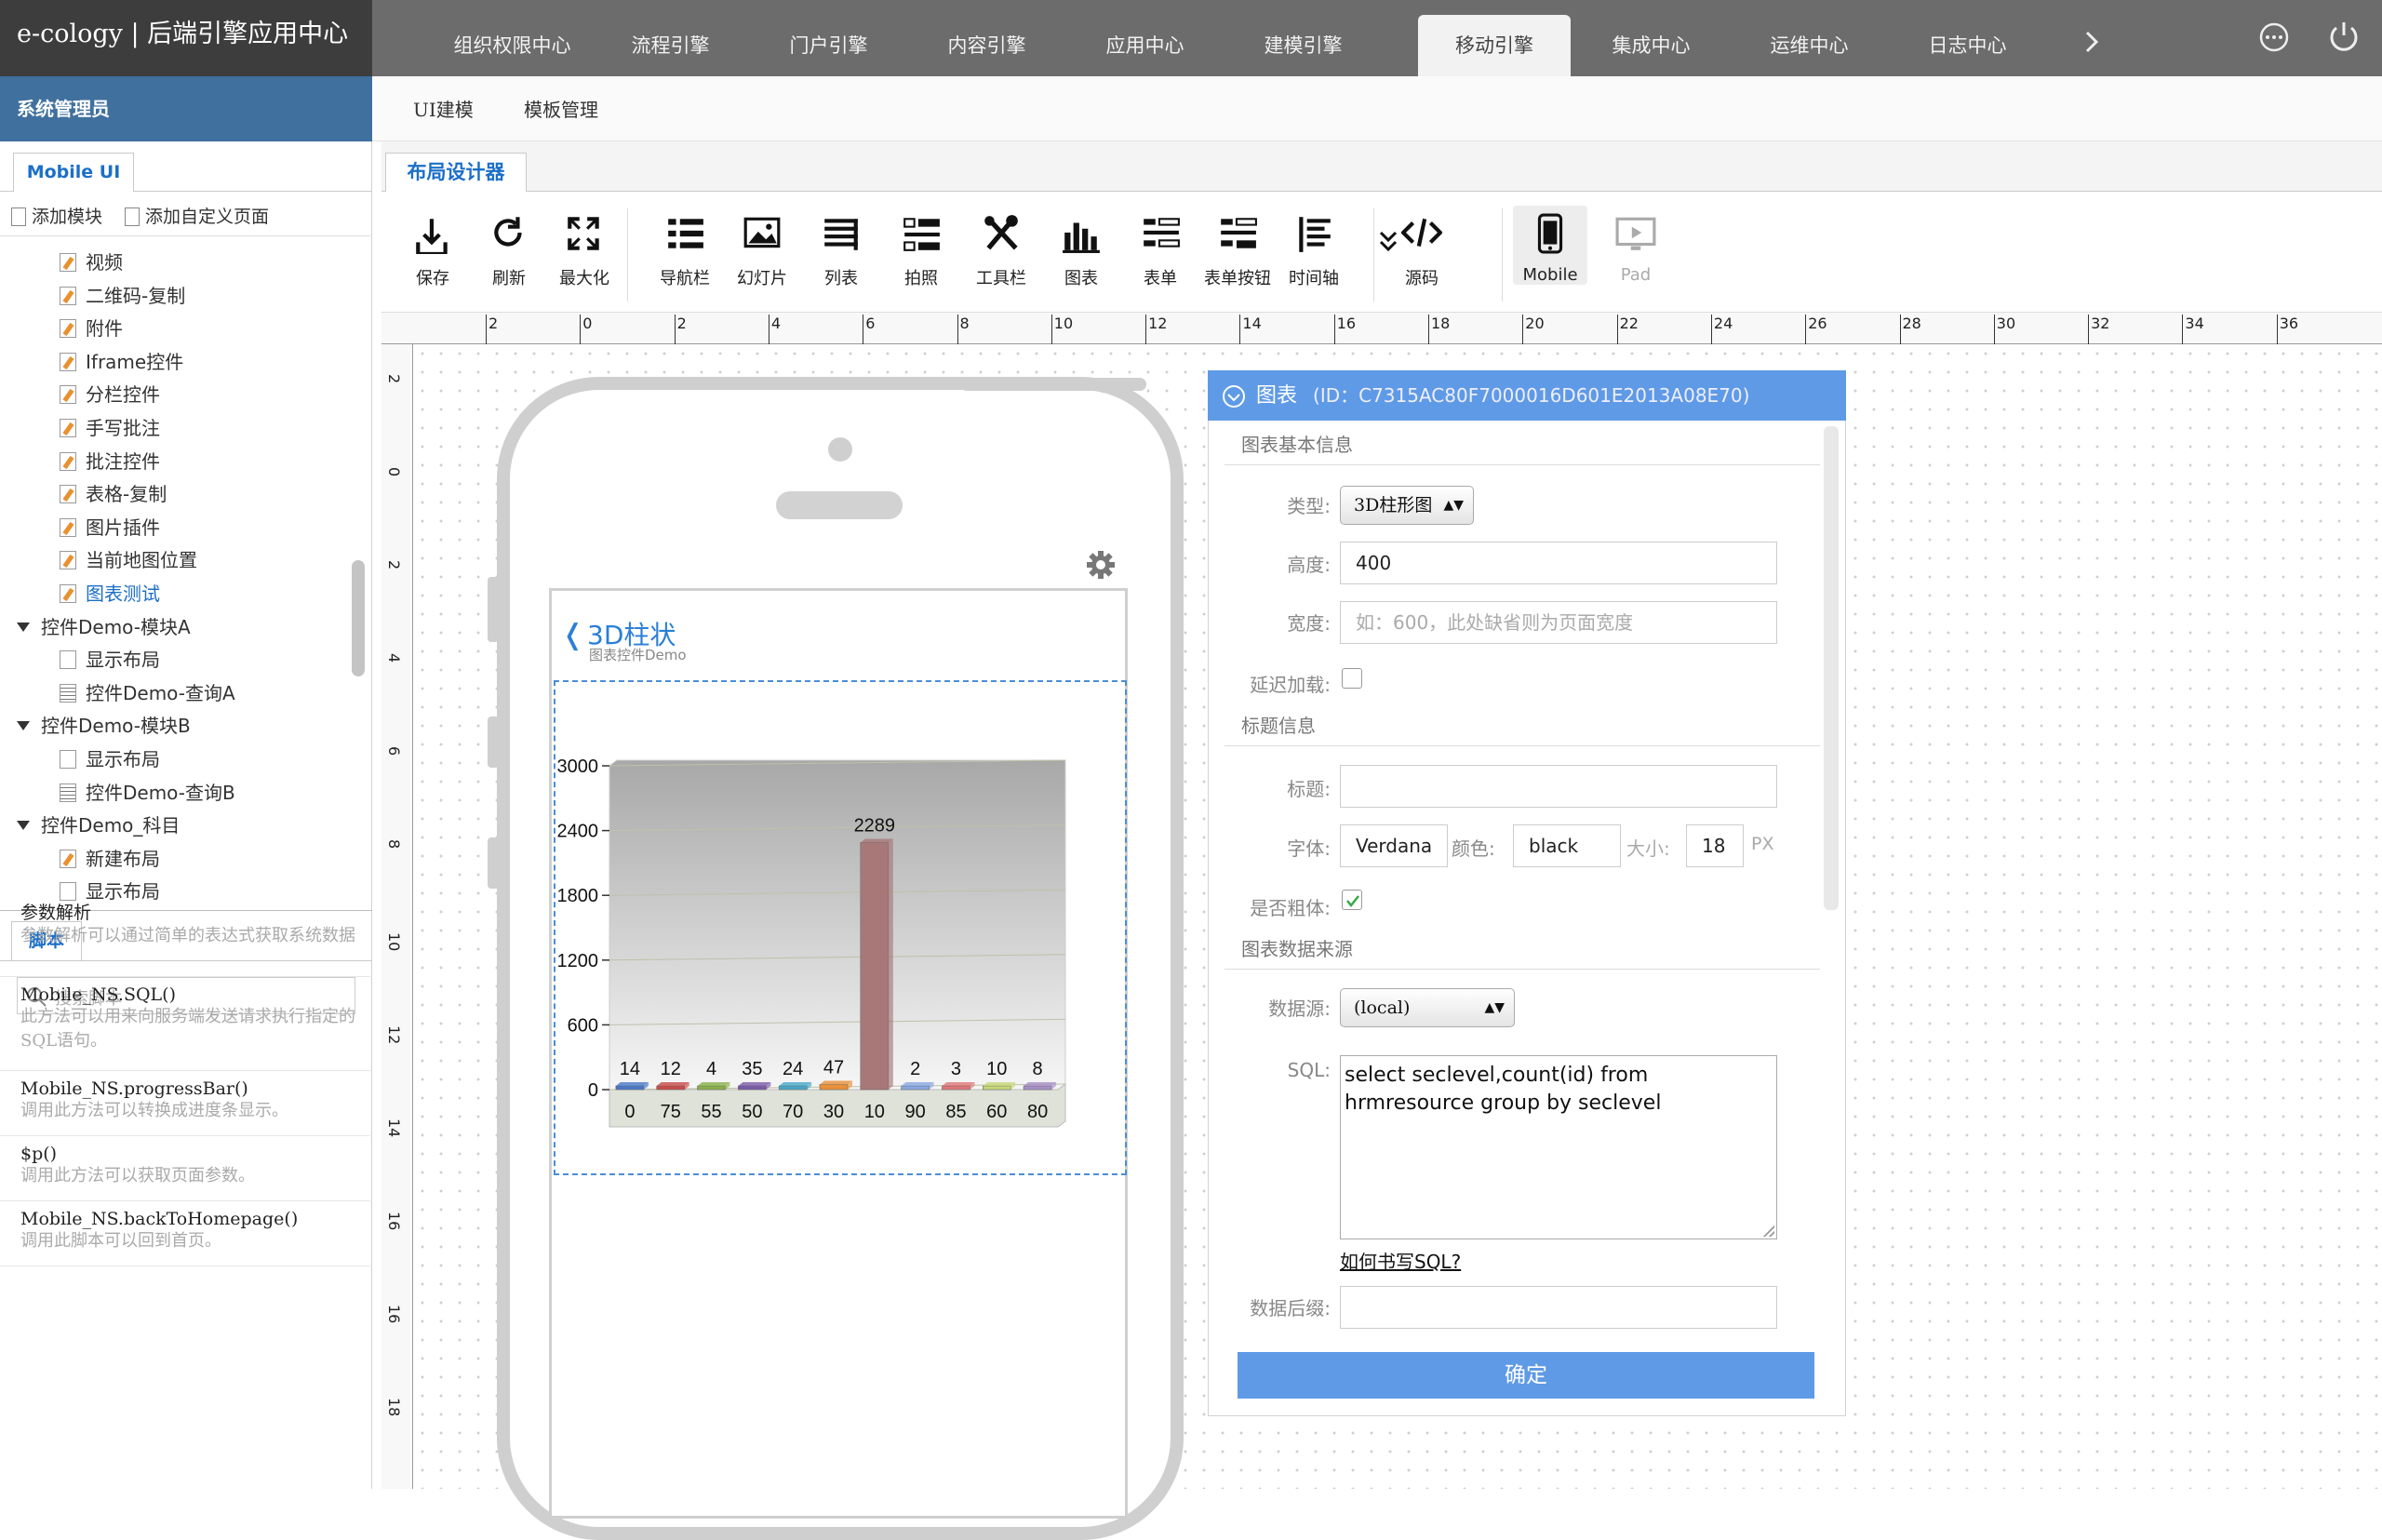 This screenshot has height=1540, width=2382. What do you see at coordinates (1453, 506) in the screenshot?
I see `select-arrows-icon: ▲▼` at bounding box center [1453, 506].